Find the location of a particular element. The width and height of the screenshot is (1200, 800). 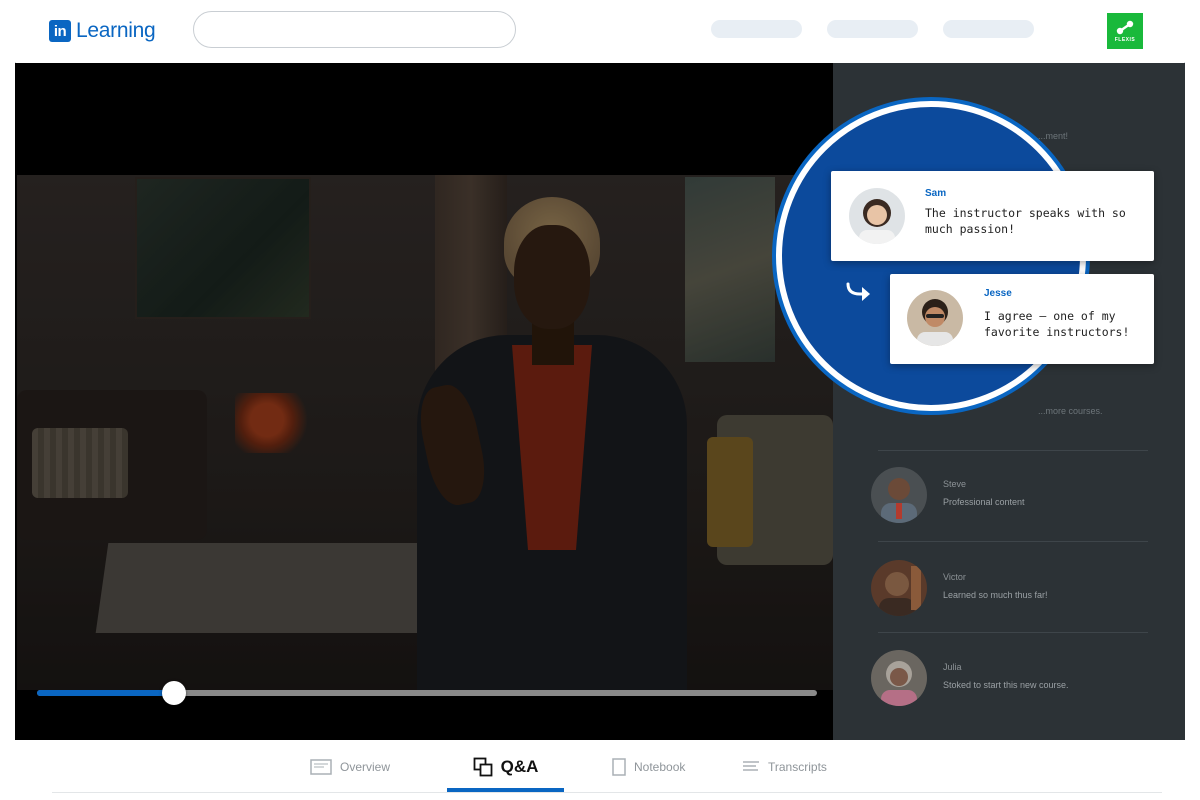

comment-item: Victor Learned so much thus far! is located at coordinates (1011, 595).